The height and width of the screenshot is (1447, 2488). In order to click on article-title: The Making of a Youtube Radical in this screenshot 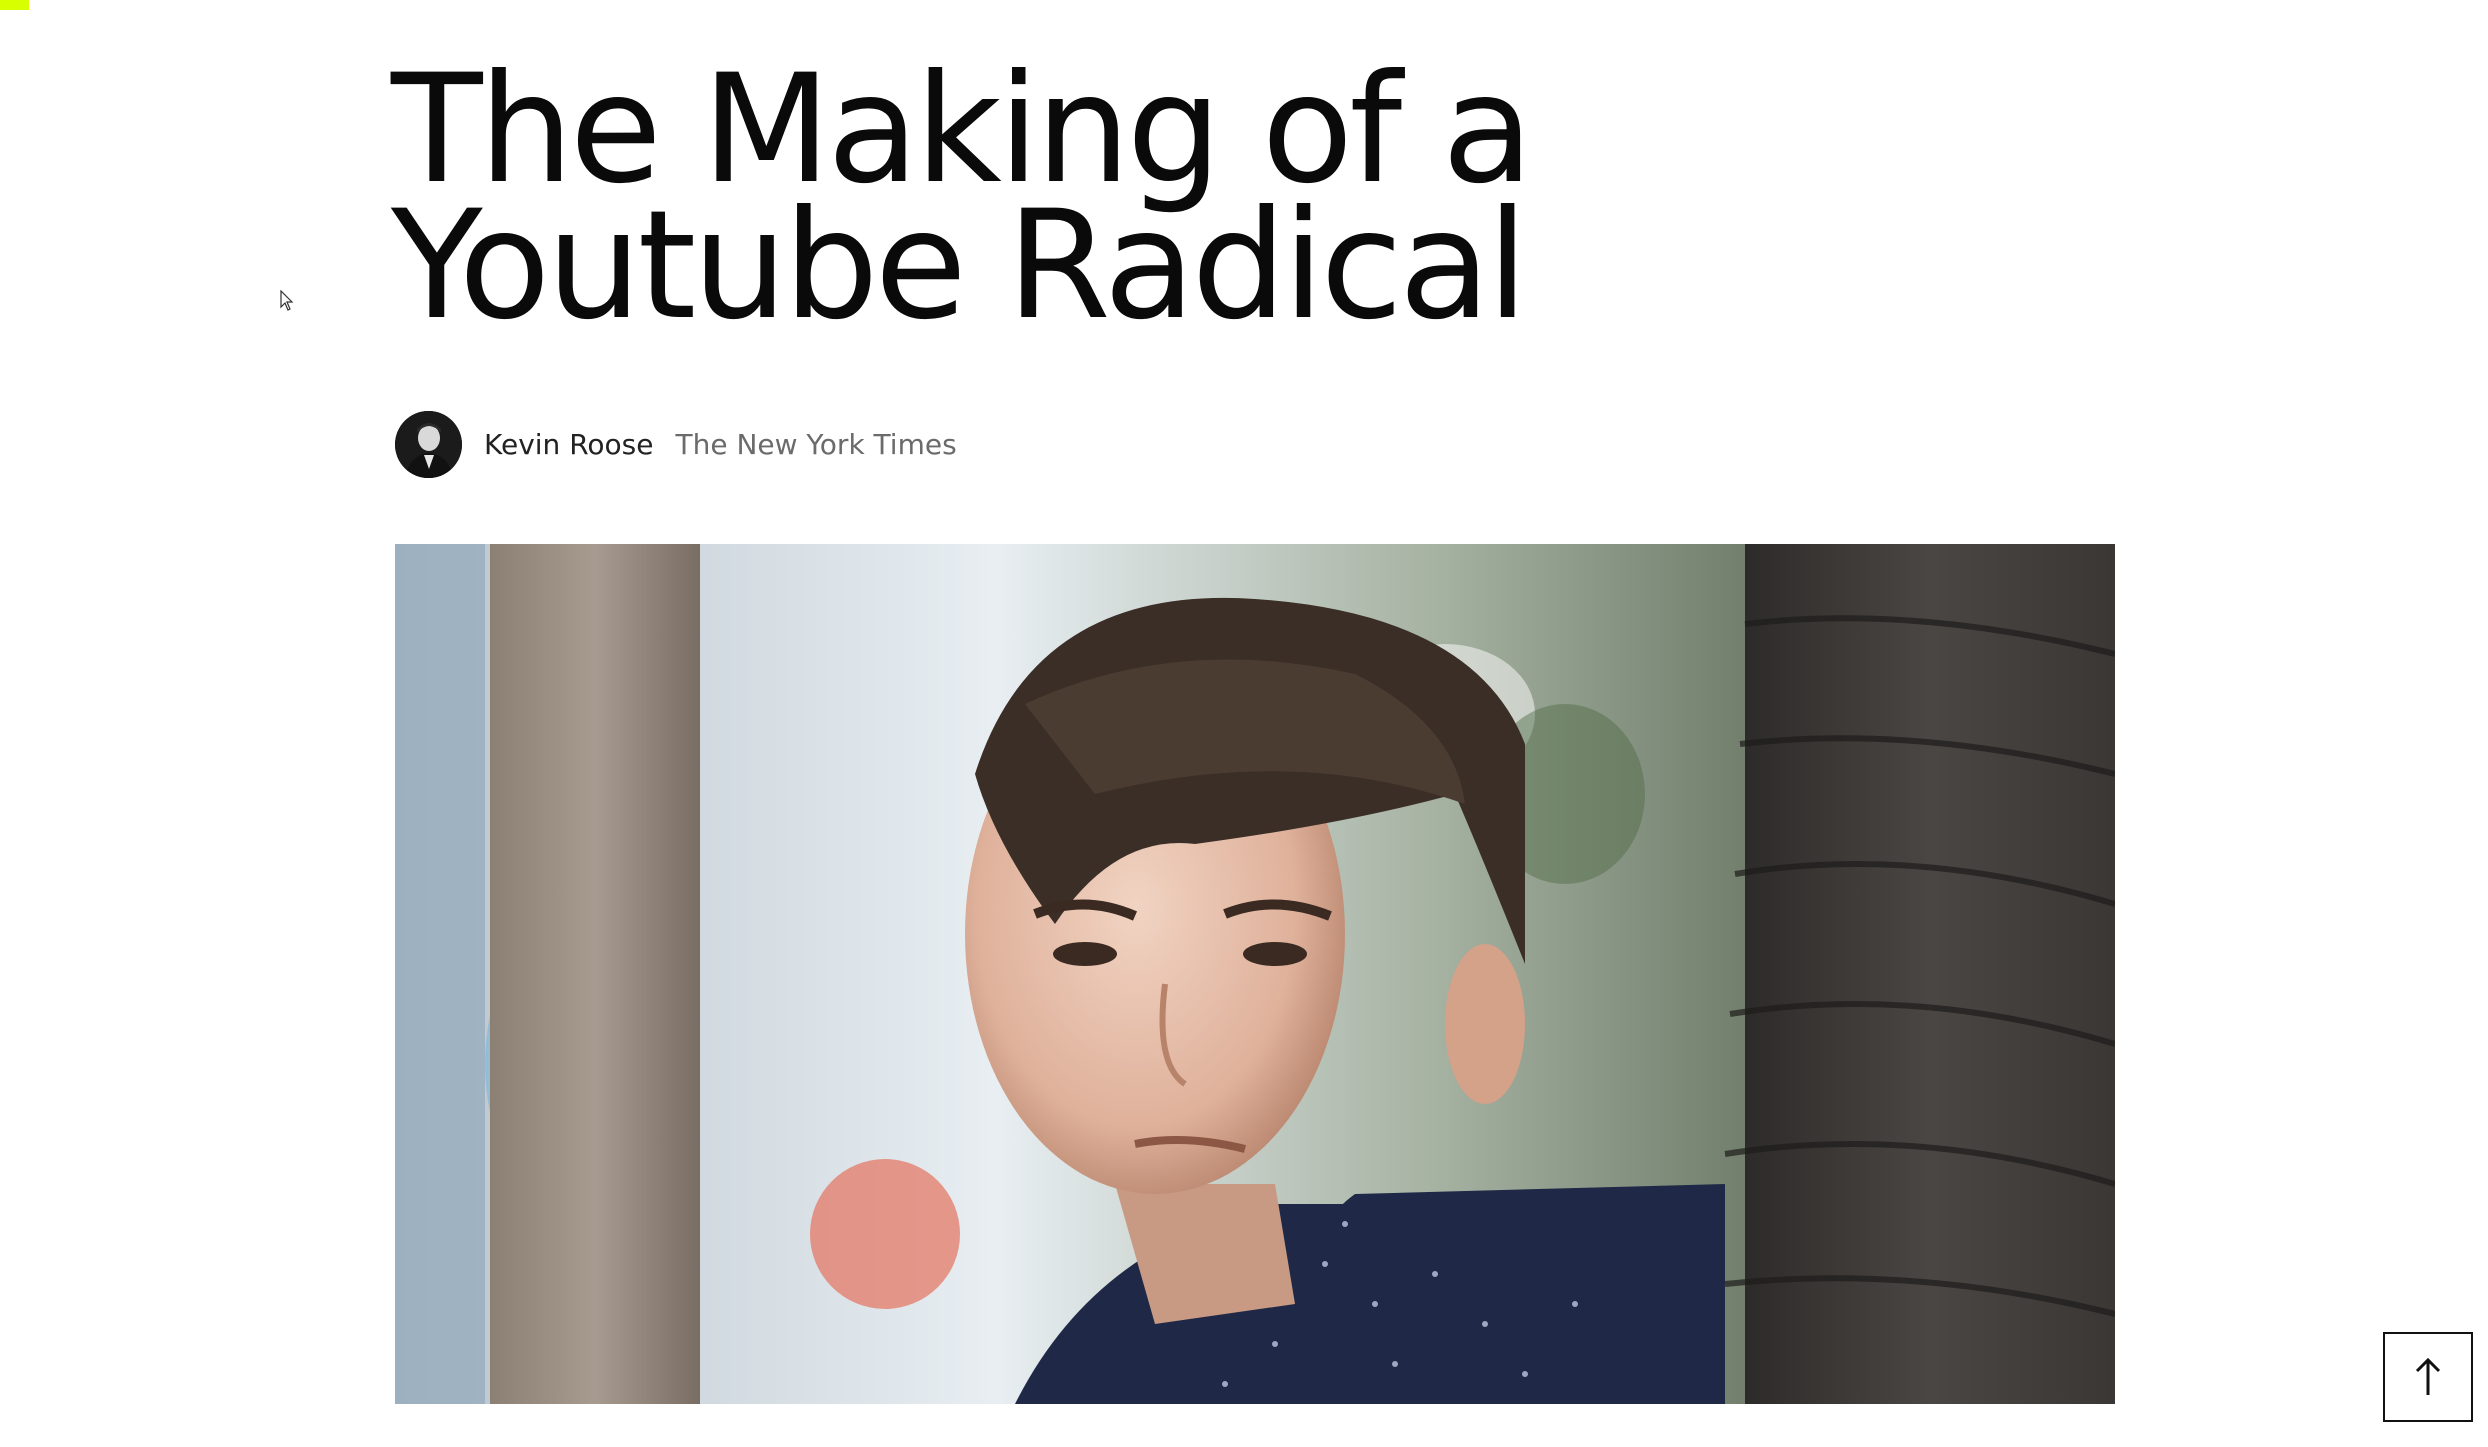, I will do `click(962, 198)`.